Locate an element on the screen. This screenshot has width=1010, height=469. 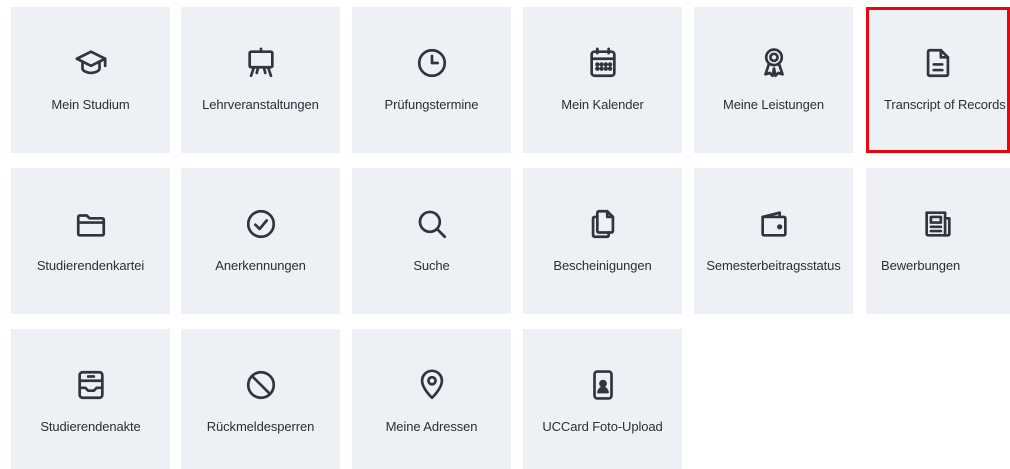
tile-label: Transcript of Records is located at coordinates (945, 104).